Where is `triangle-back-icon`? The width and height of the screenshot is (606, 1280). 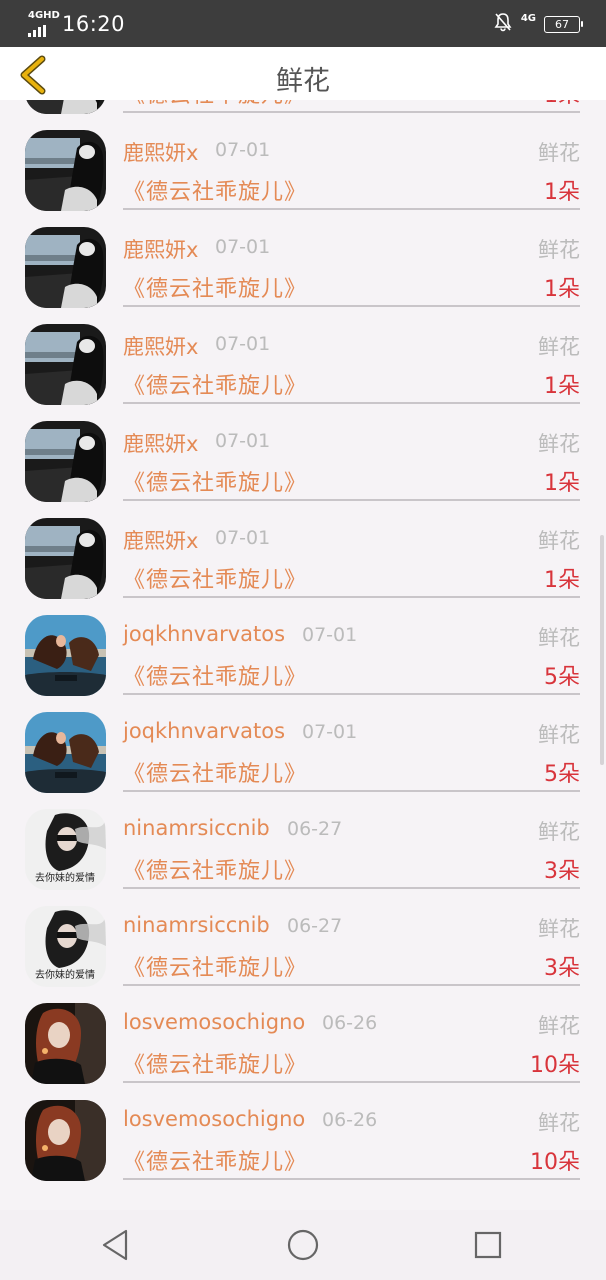
triangle-back-icon is located at coordinates (115, 1245).